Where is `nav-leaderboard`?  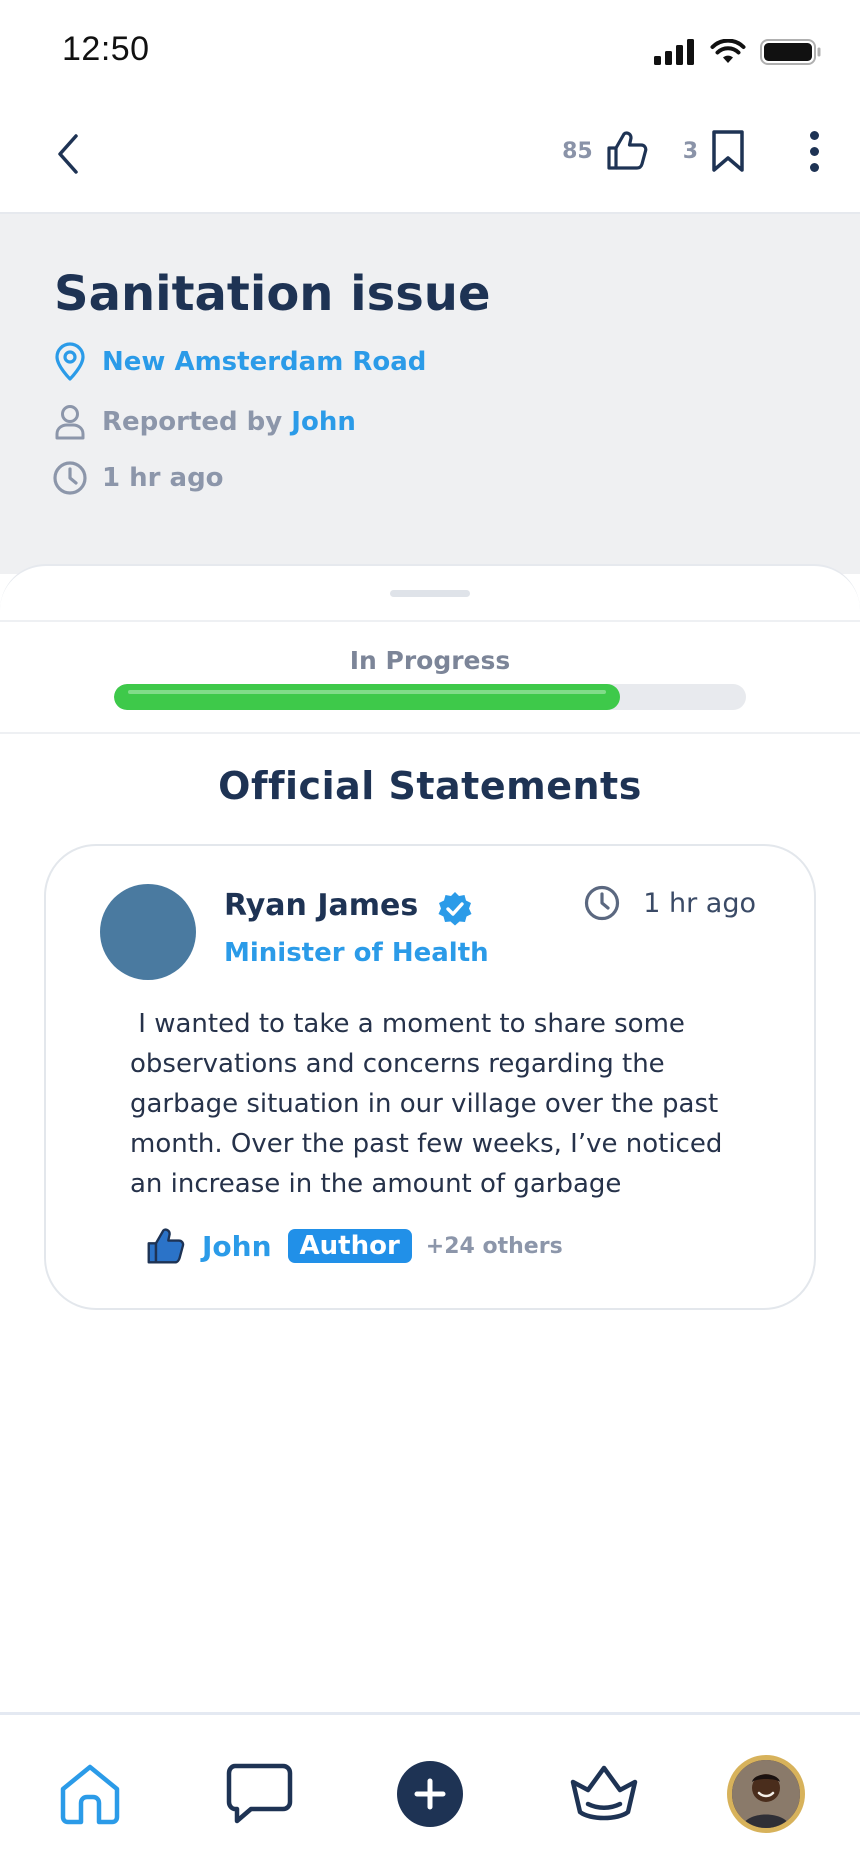 nav-leaderboard is located at coordinates (604, 1794).